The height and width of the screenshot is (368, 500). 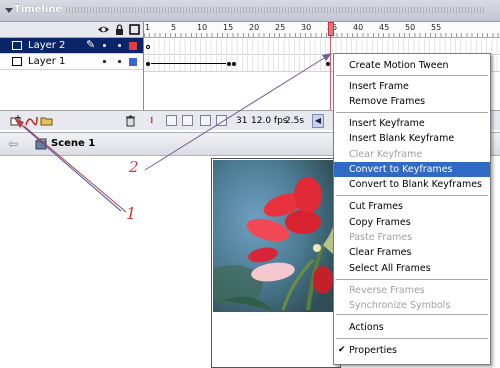 I want to click on timeline-header: Timeline, so click(x=250, y=11).